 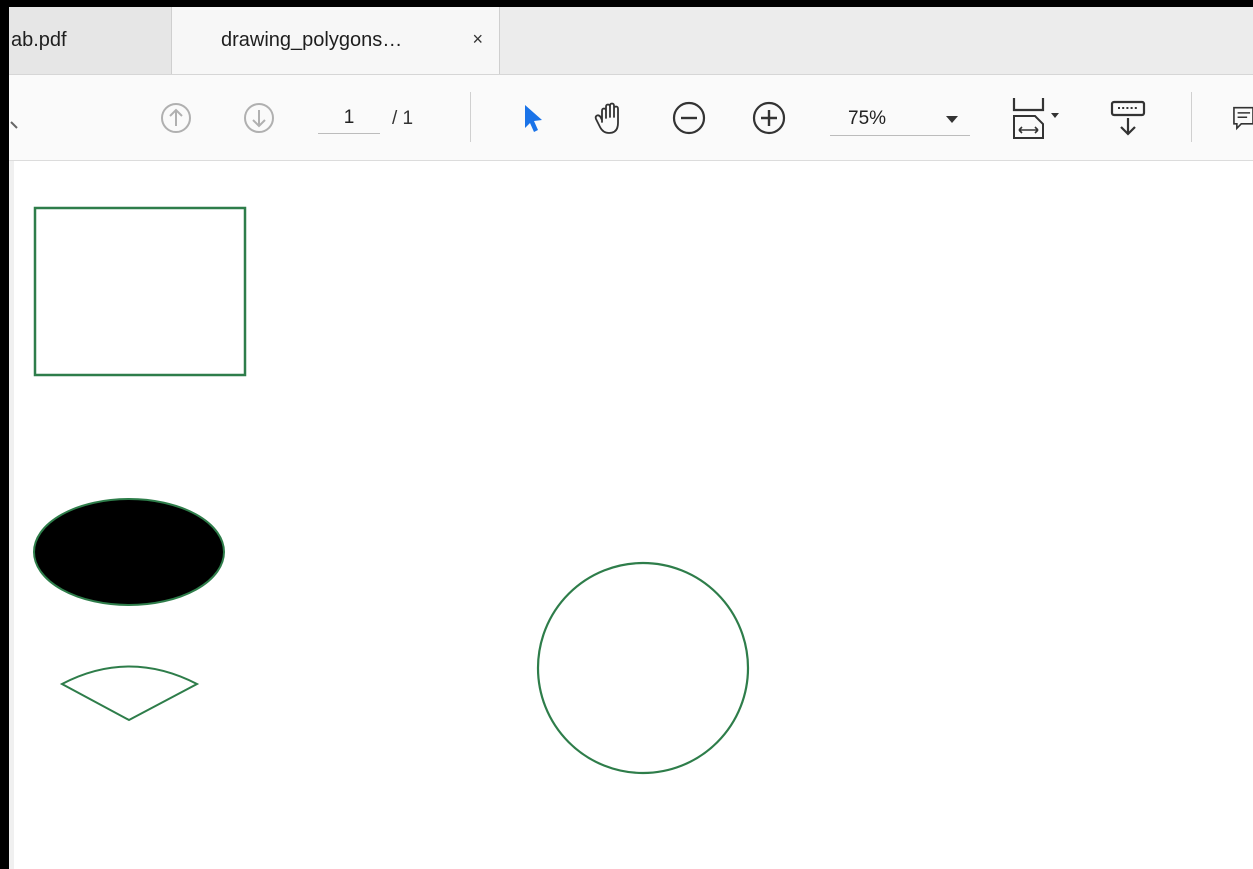 What do you see at coordinates (259, 117) in the screenshot?
I see `next-page-icon` at bounding box center [259, 117].